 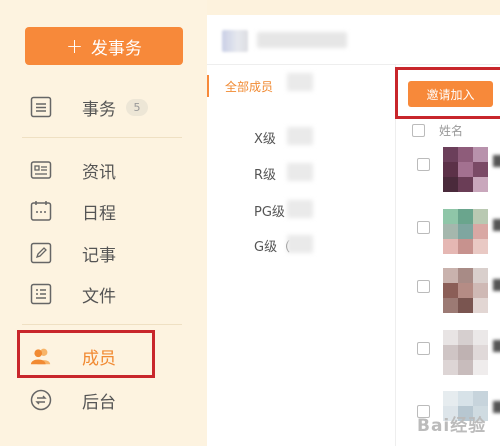 What do you see at coordinates (41, 253) in the screenshot?
I see `edit-note-icon` at bounding box center [41, 253].